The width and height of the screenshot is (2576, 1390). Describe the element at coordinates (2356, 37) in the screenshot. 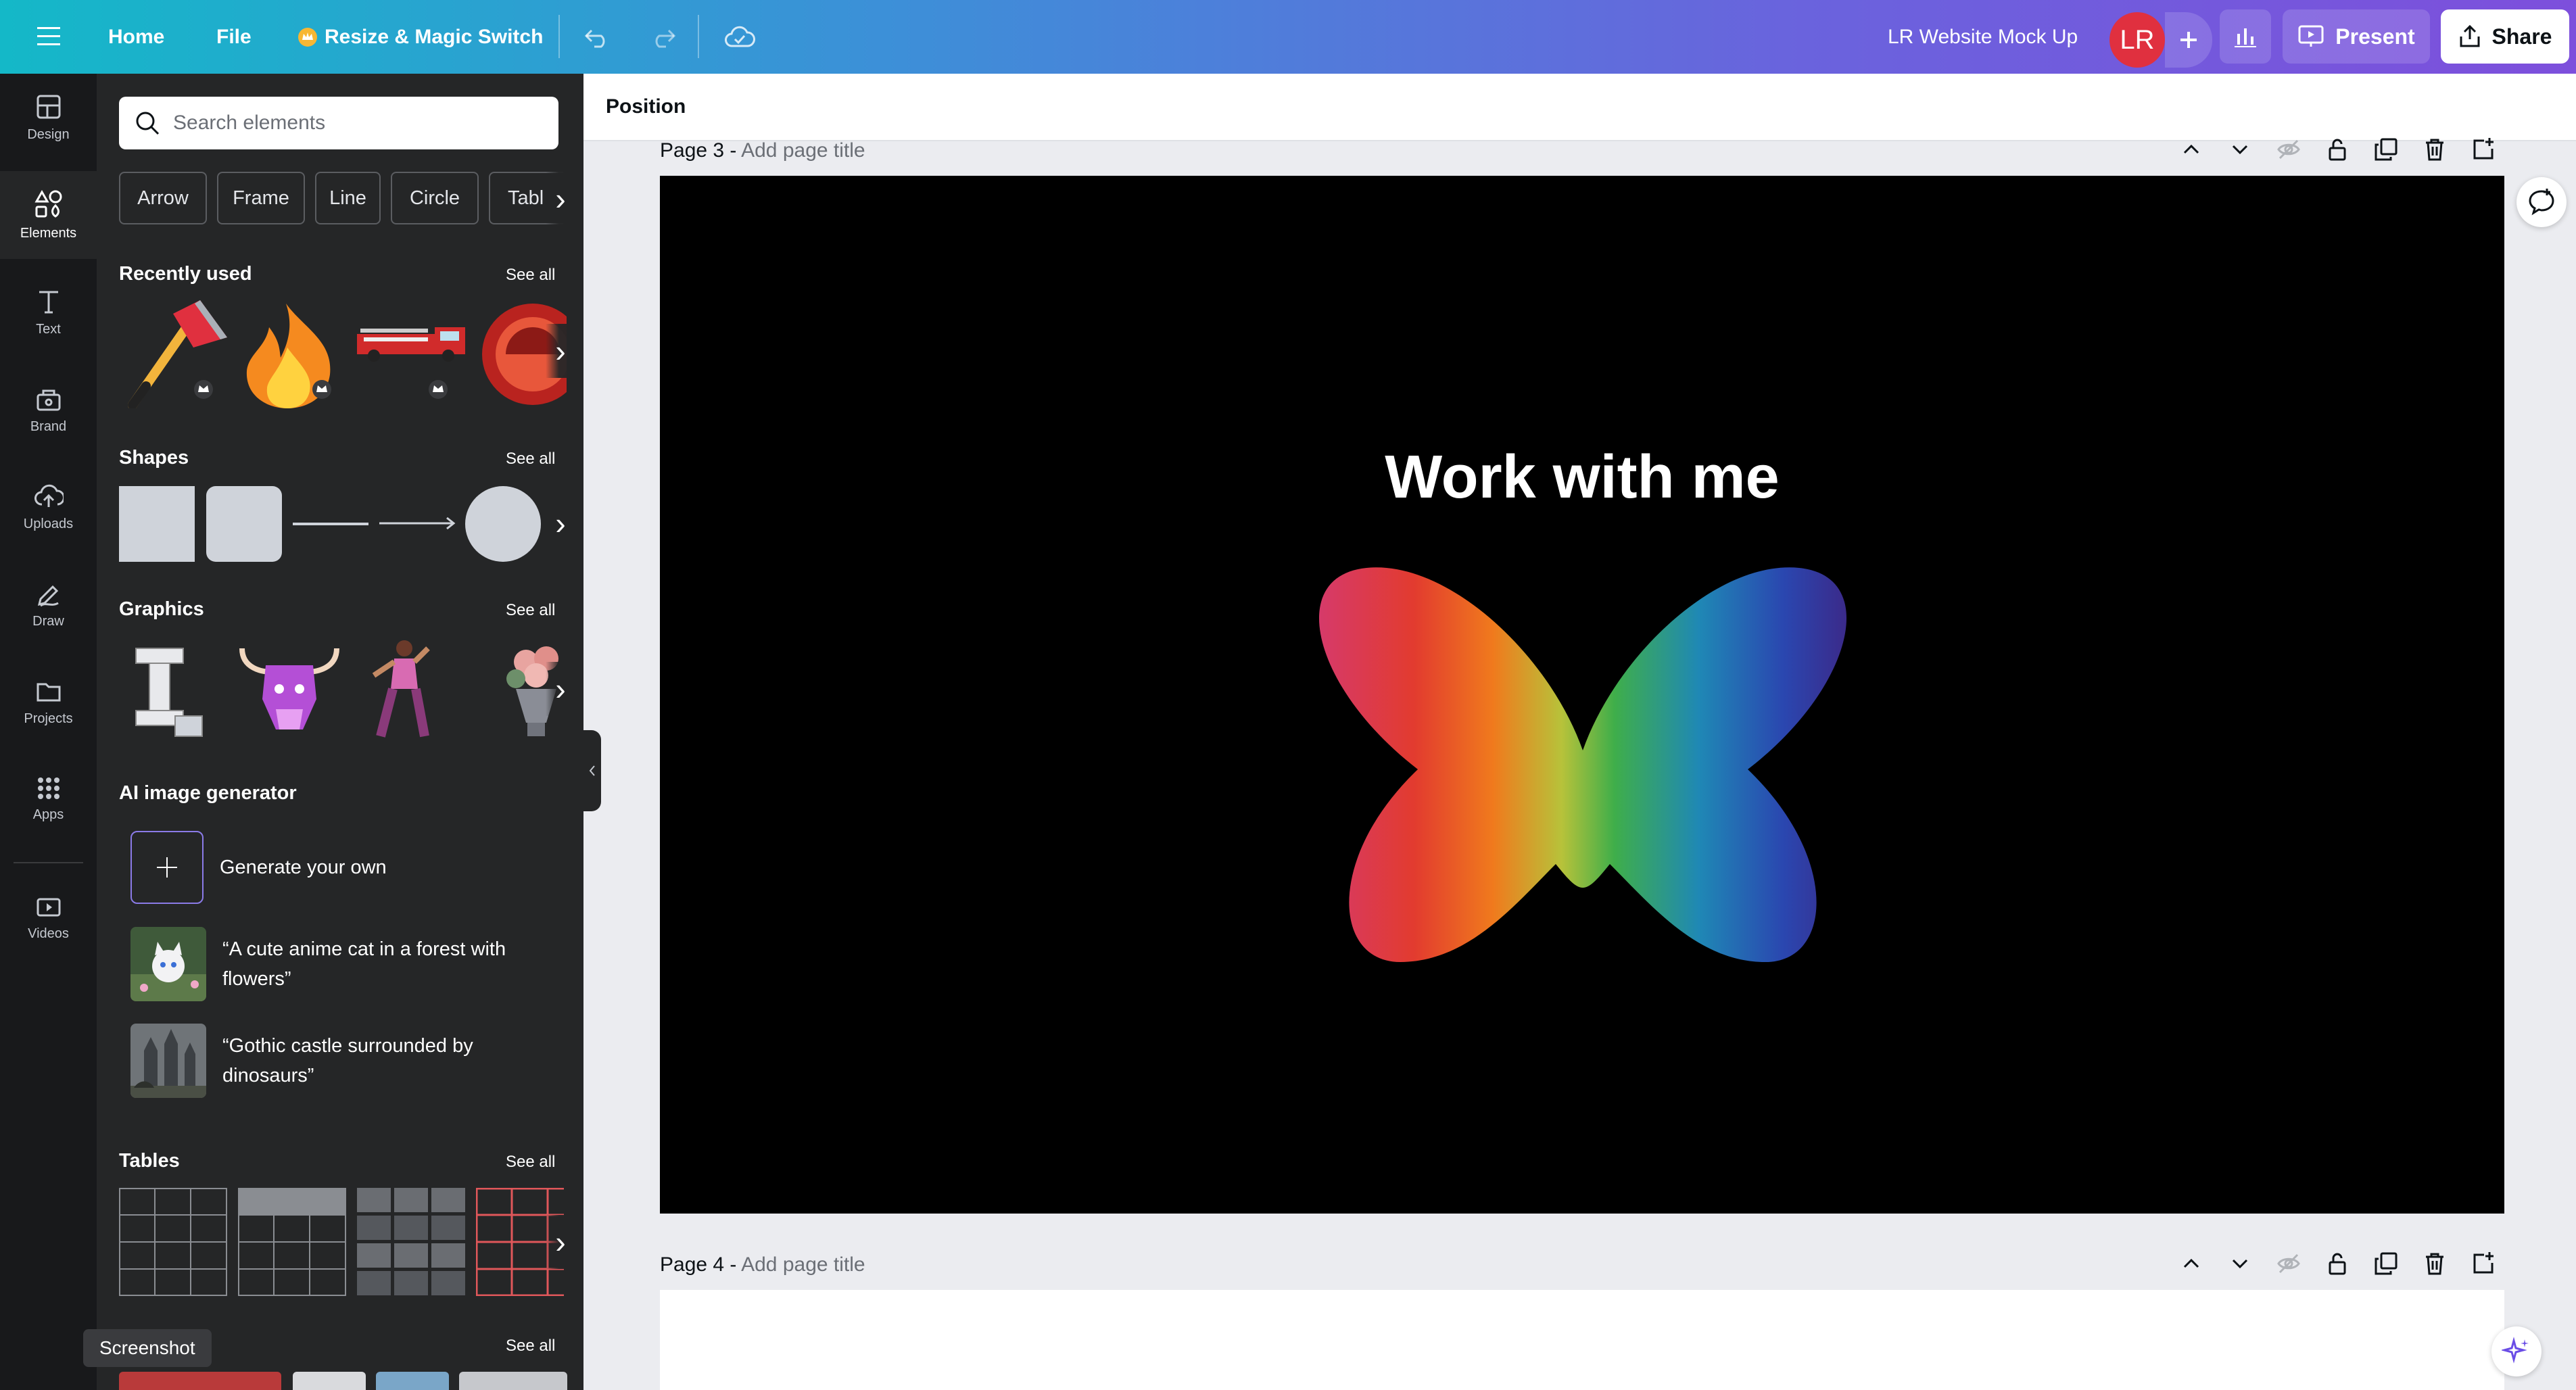

I see `present-button: Present` at that location.